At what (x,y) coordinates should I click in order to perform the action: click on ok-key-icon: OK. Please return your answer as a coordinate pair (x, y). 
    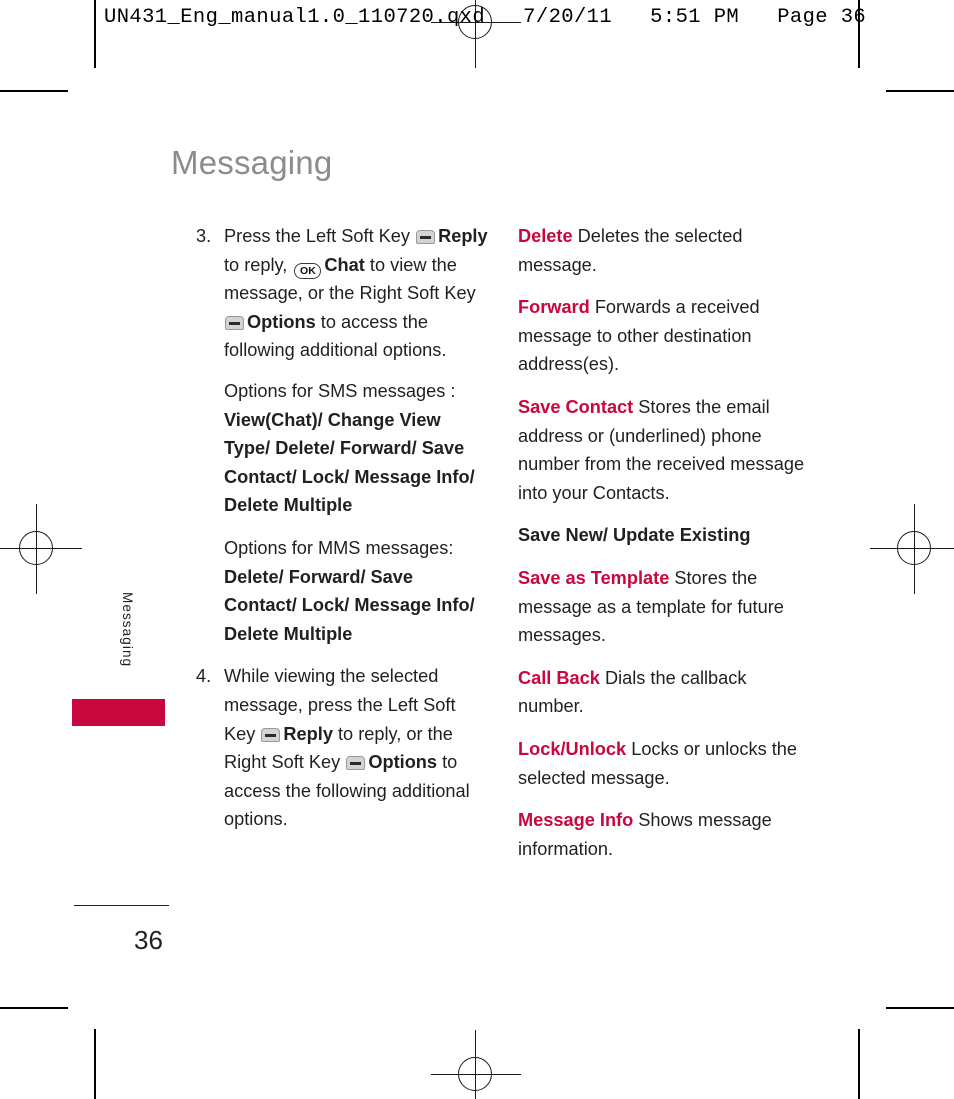
    Looking at the image, I should click on (308, 270).